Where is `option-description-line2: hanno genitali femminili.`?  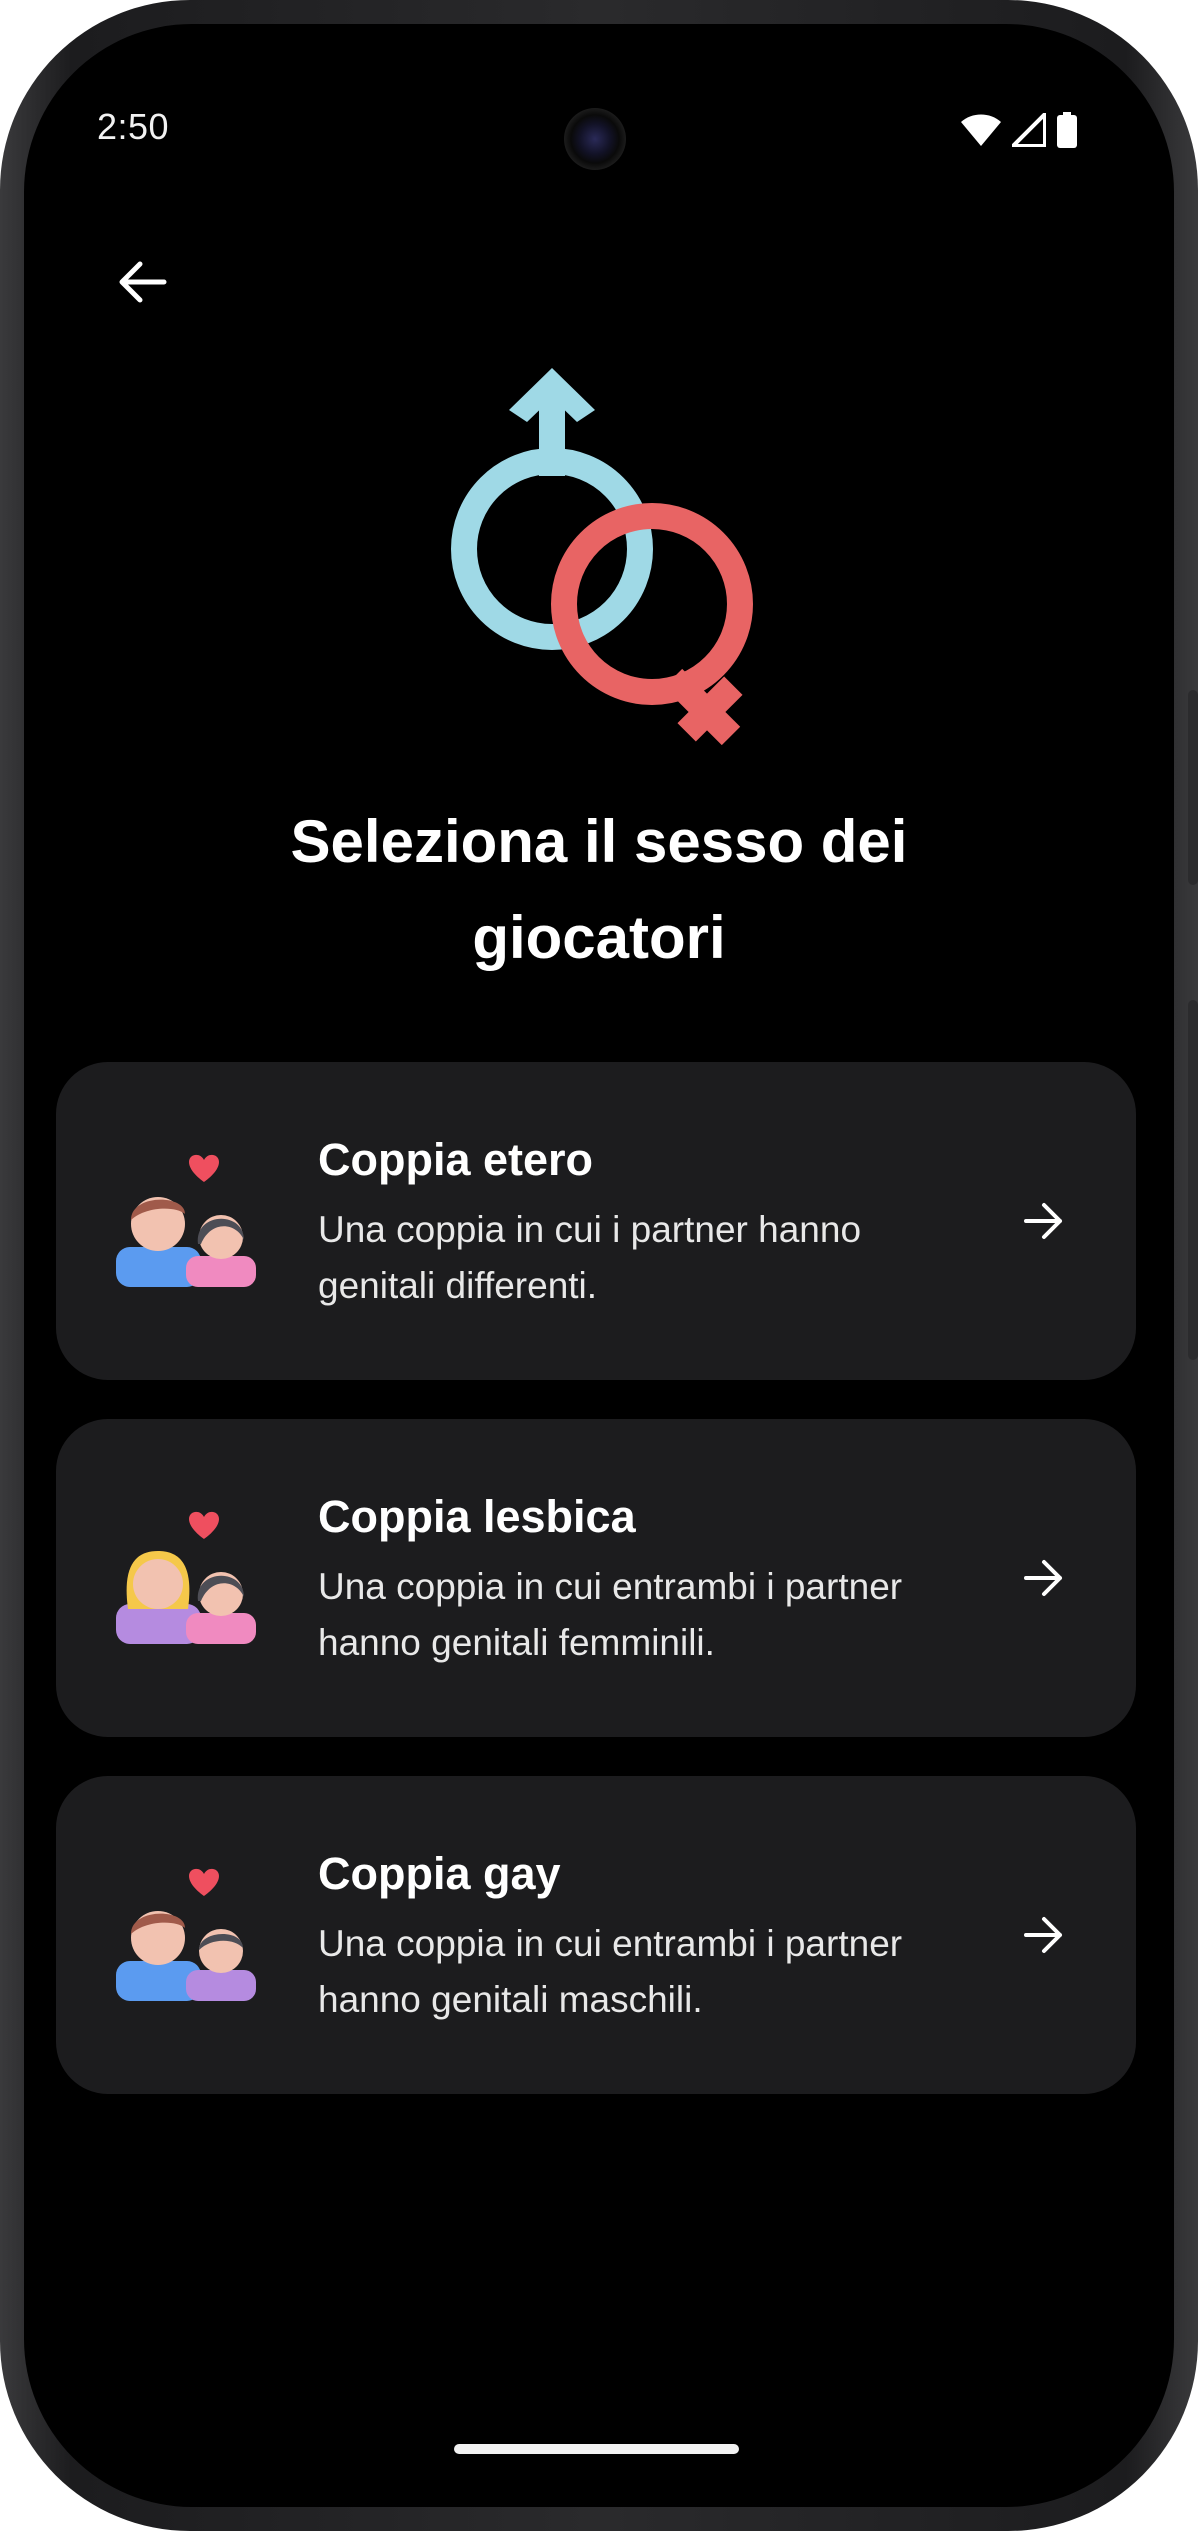 option-description-line2: hanno genitali femminili. is located at coordinates (516, 1642).